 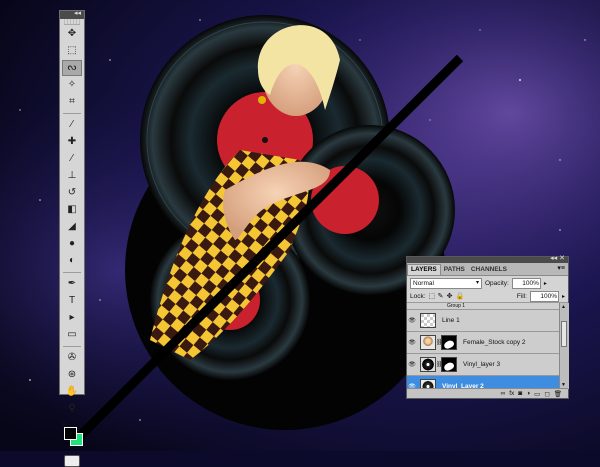 I want to click on fill-label: Fill:, so click(x=521, y=296).